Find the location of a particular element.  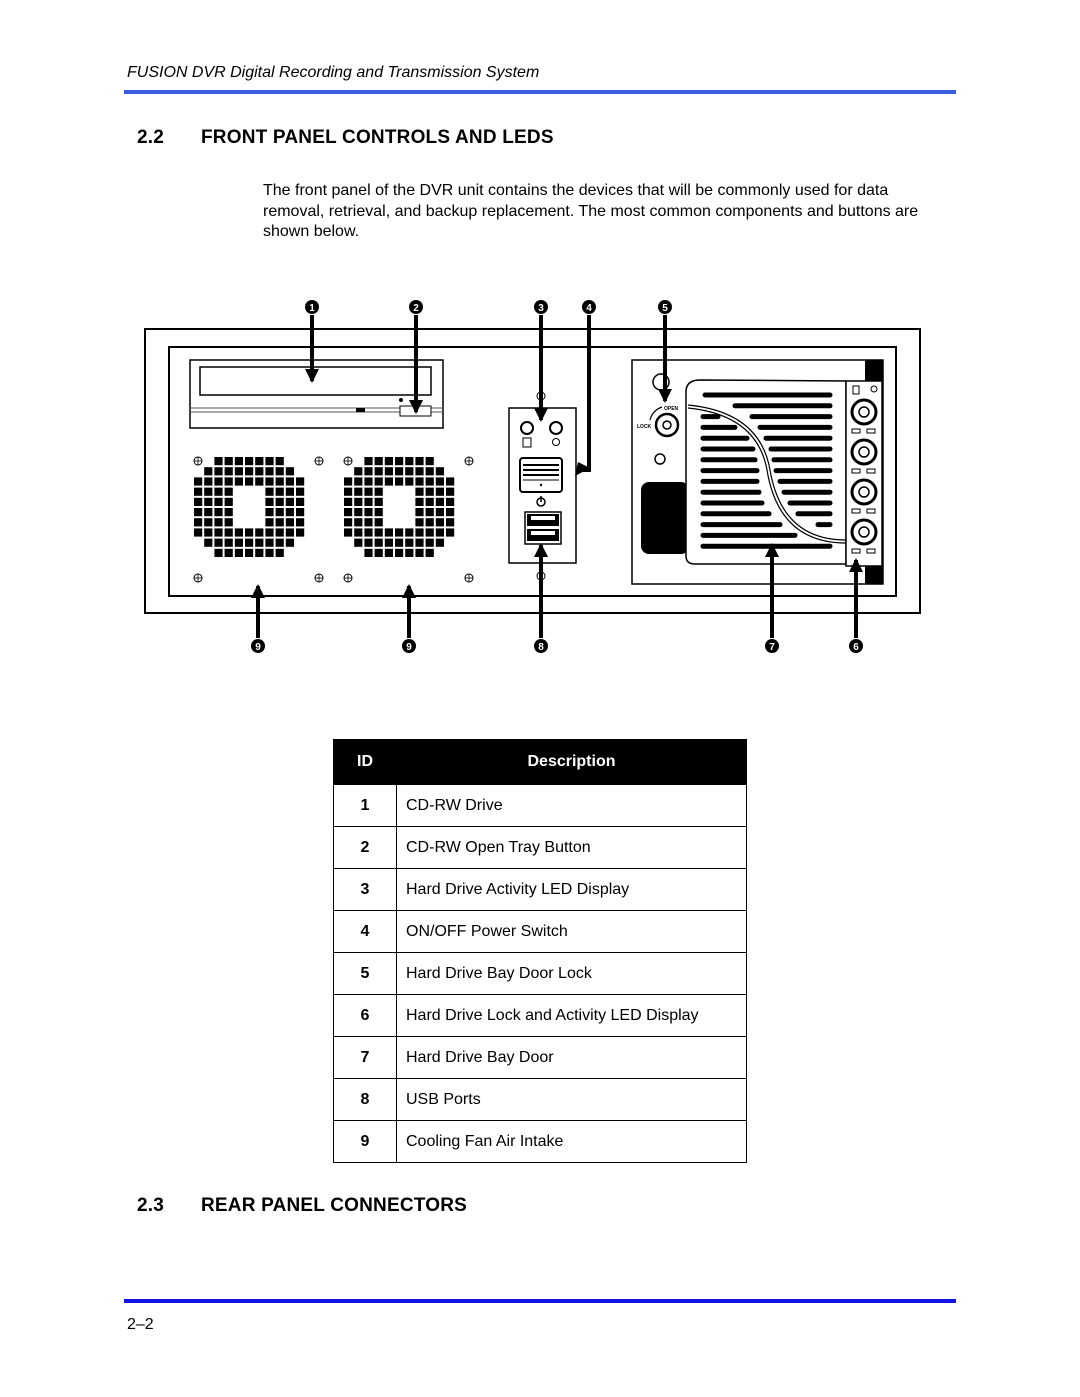

header-rule is located at coordinates (540, 92).